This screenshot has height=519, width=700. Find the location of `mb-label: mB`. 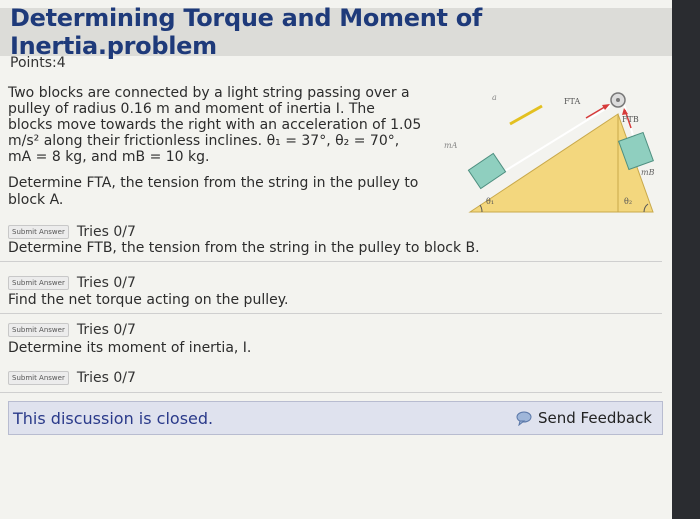

mb-label: mB is located at coordinates (648, 172).